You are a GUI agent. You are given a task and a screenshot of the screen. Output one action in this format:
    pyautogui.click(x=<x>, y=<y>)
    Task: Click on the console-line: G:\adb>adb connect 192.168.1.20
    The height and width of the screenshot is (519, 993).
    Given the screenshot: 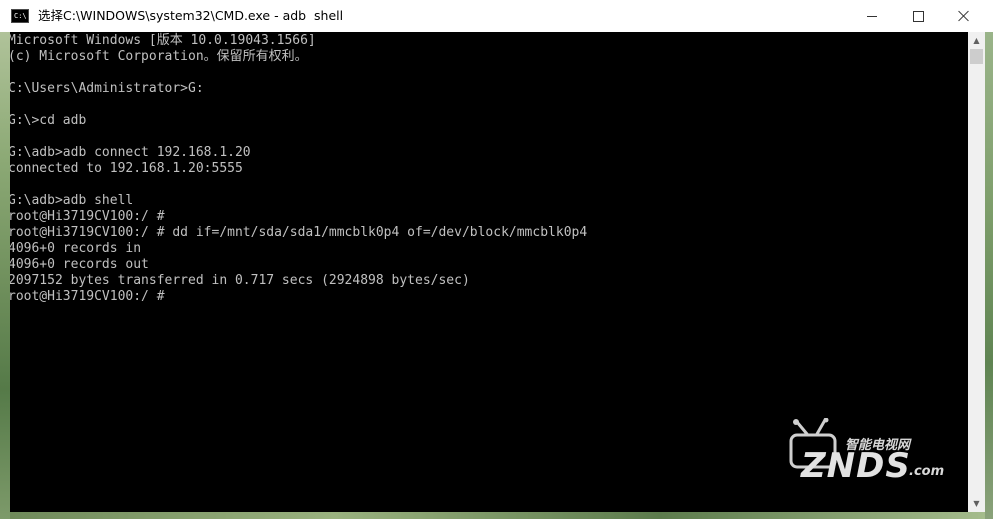 What is the action you would take?
    pyautogui.click(x=130, y=152)
    